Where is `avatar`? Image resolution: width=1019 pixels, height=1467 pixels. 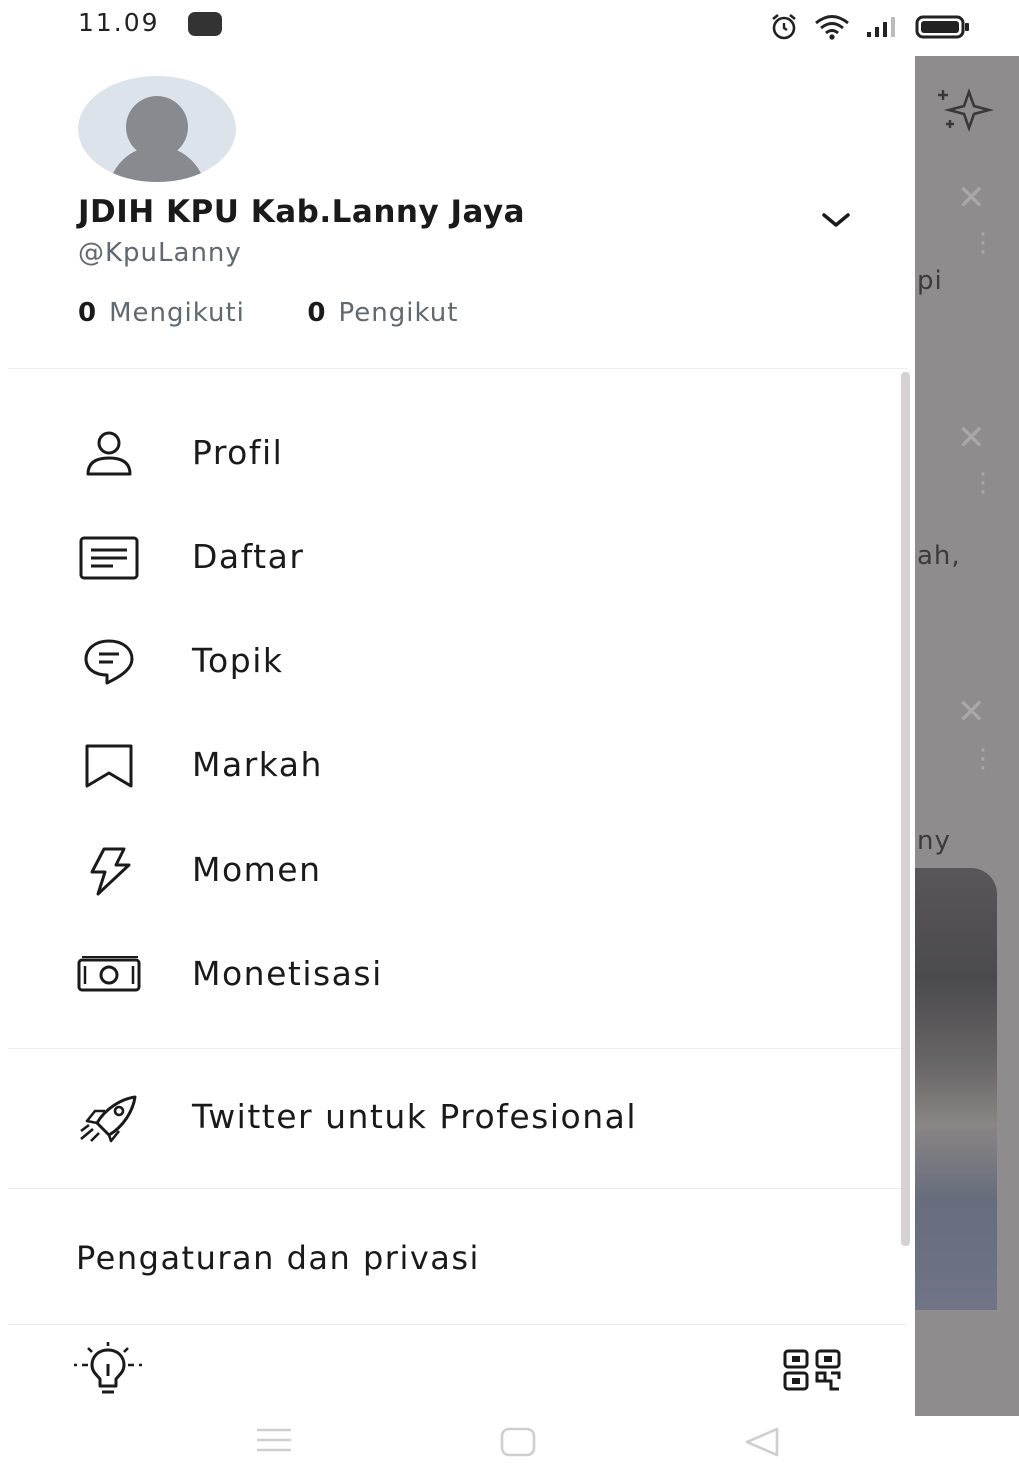 avatar is located at coordinates (157, 129).